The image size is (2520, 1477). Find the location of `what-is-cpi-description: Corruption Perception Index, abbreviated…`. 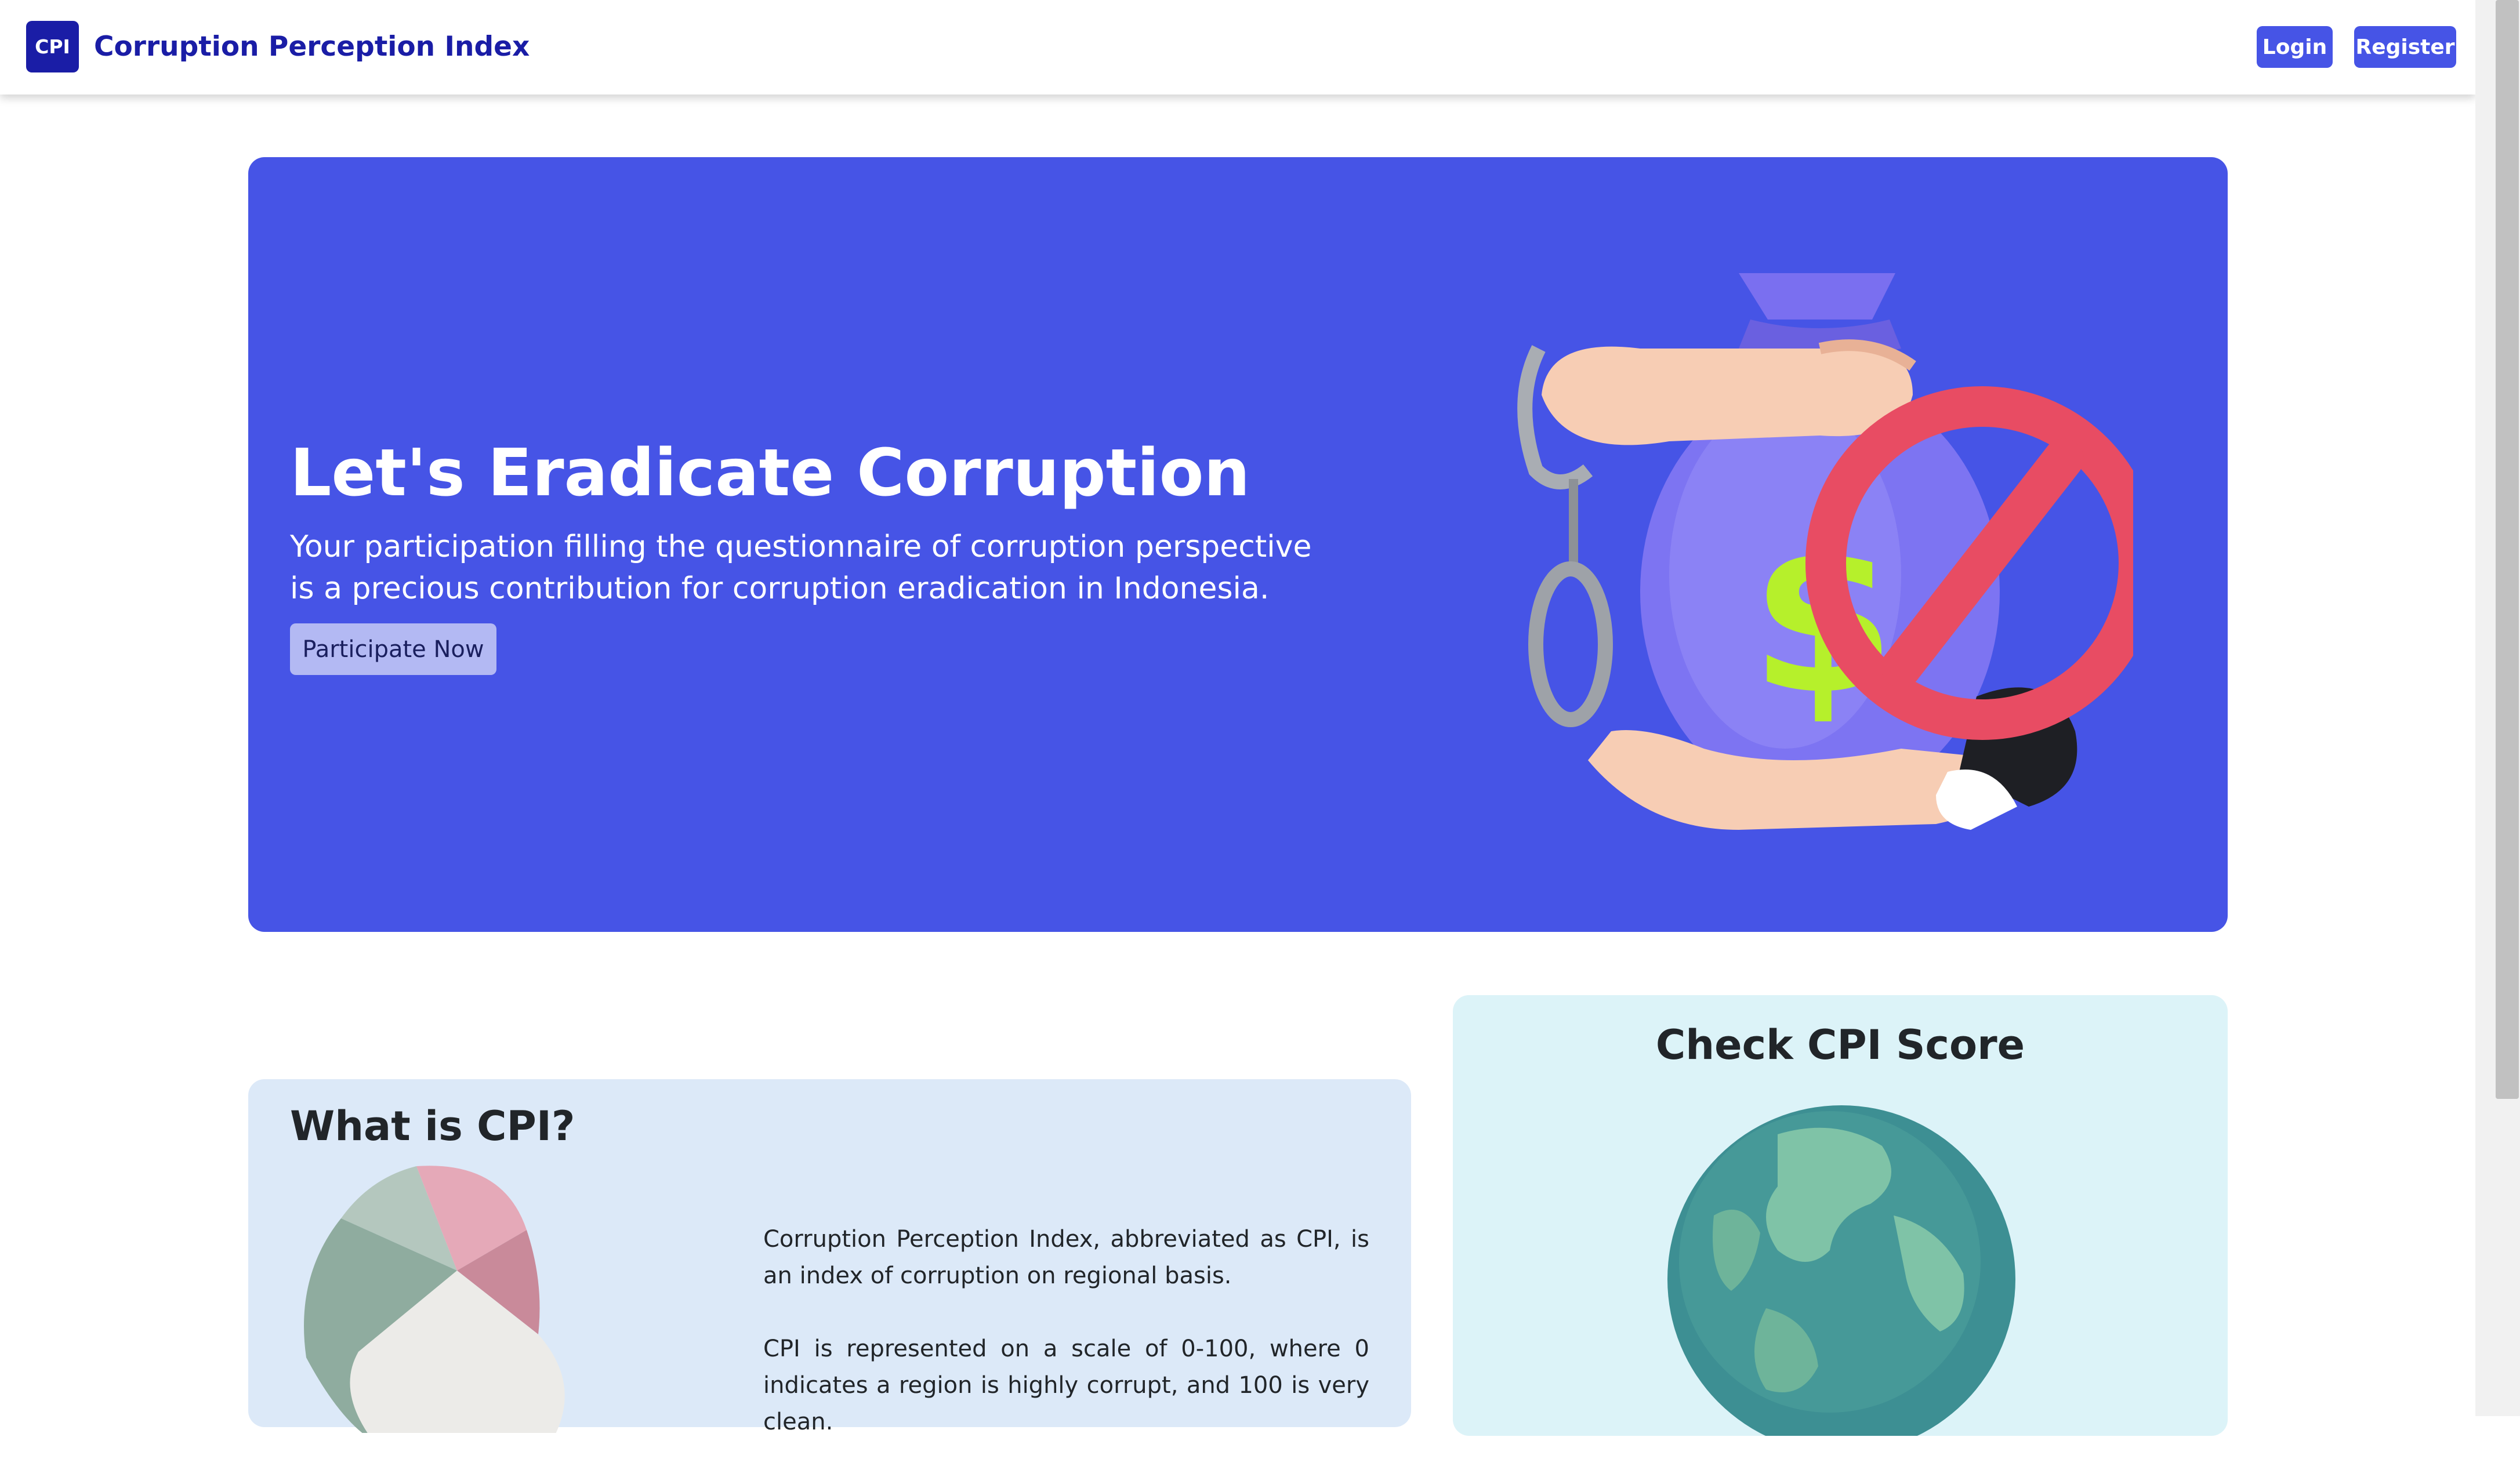

what-is-cpi-description: Corruption Perception Index, abbreviated… is located at coordinates (1066, 1349).